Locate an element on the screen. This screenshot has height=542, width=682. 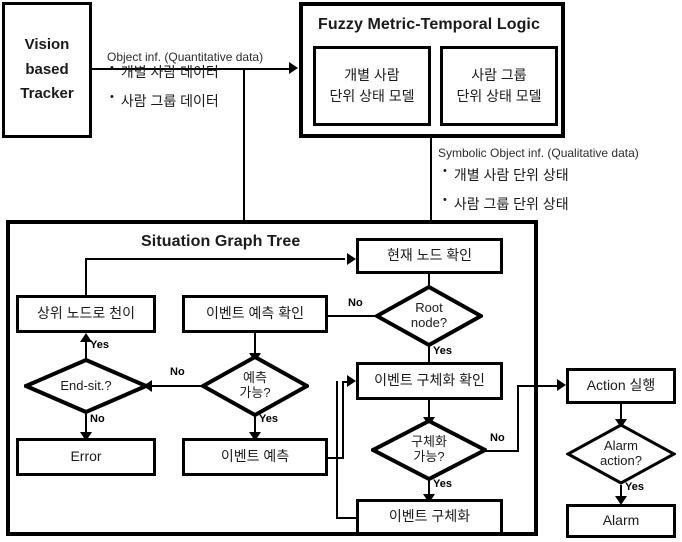
concrete-loop-hline is located at coordinates (347, 518).